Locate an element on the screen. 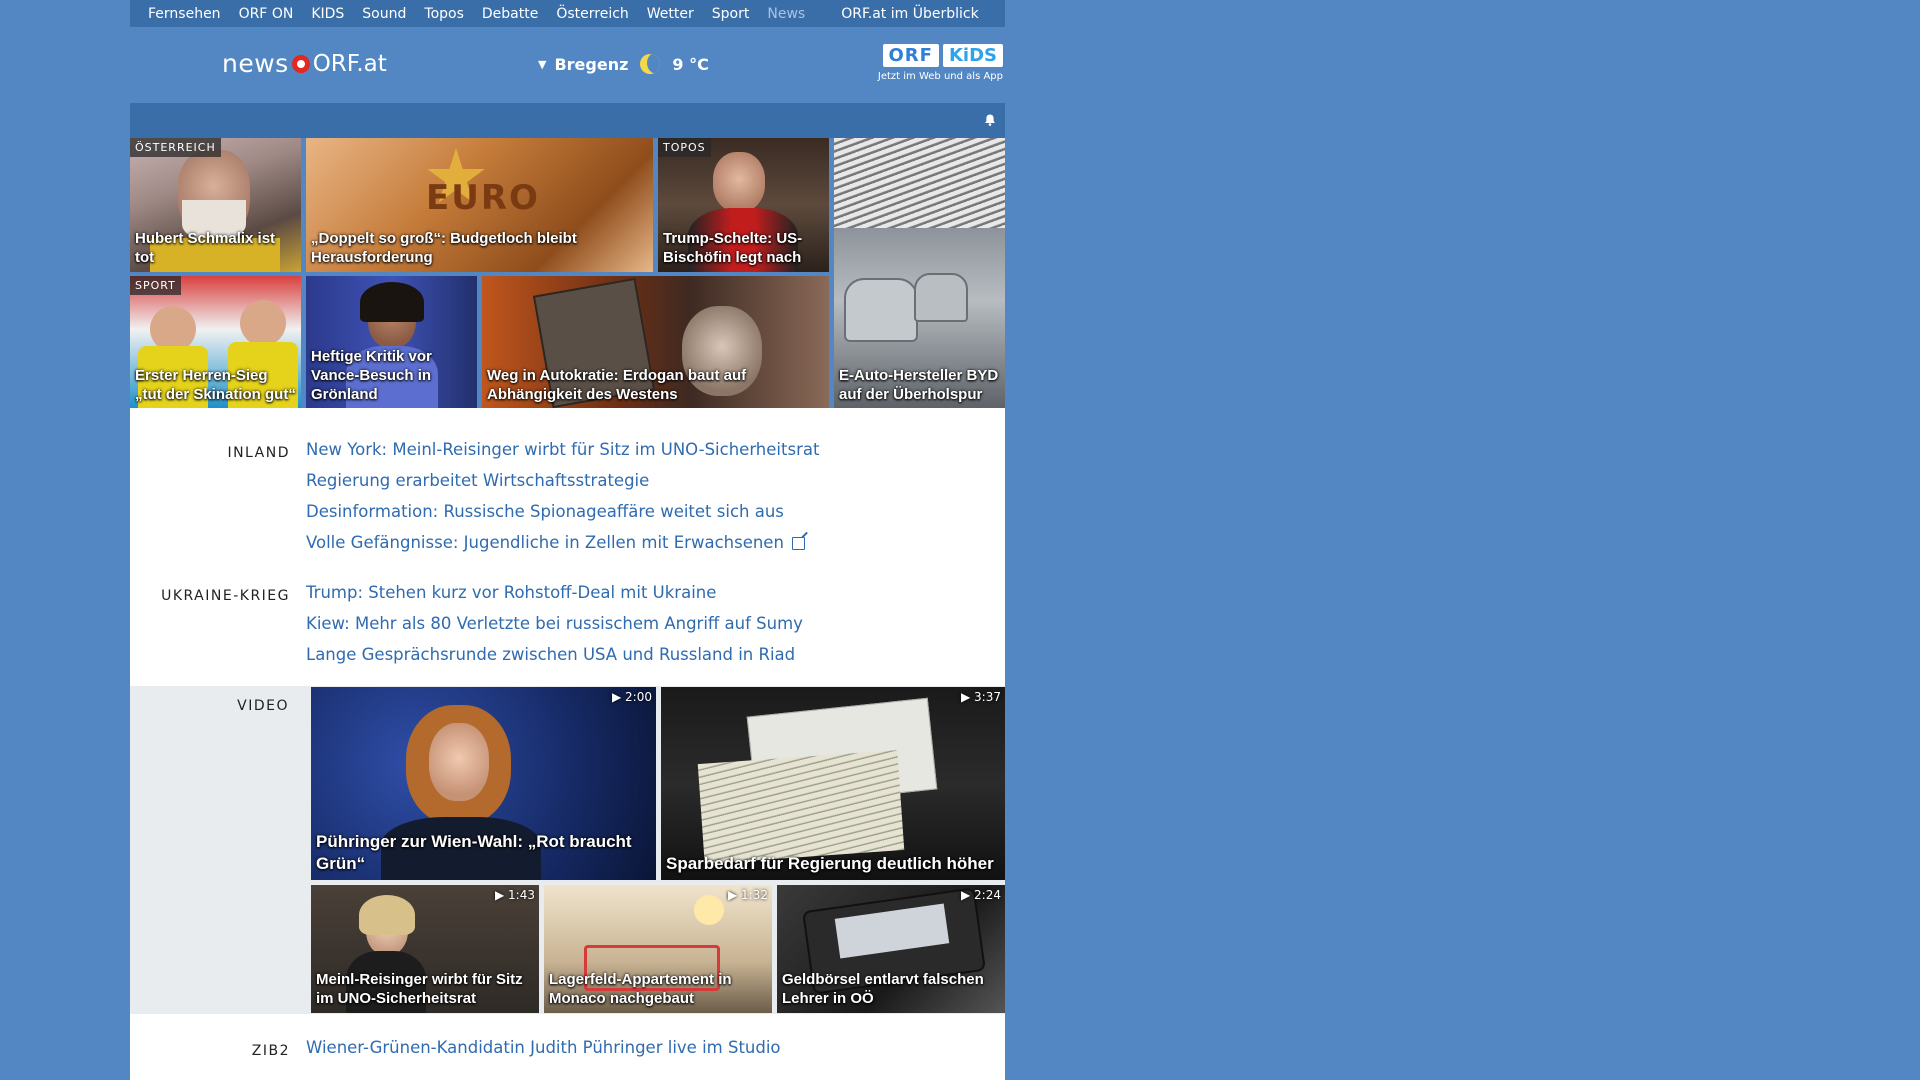  orf-kids-promo: ORF KiDS Jetzt im Web und als App is located at coordinates (934, 63).